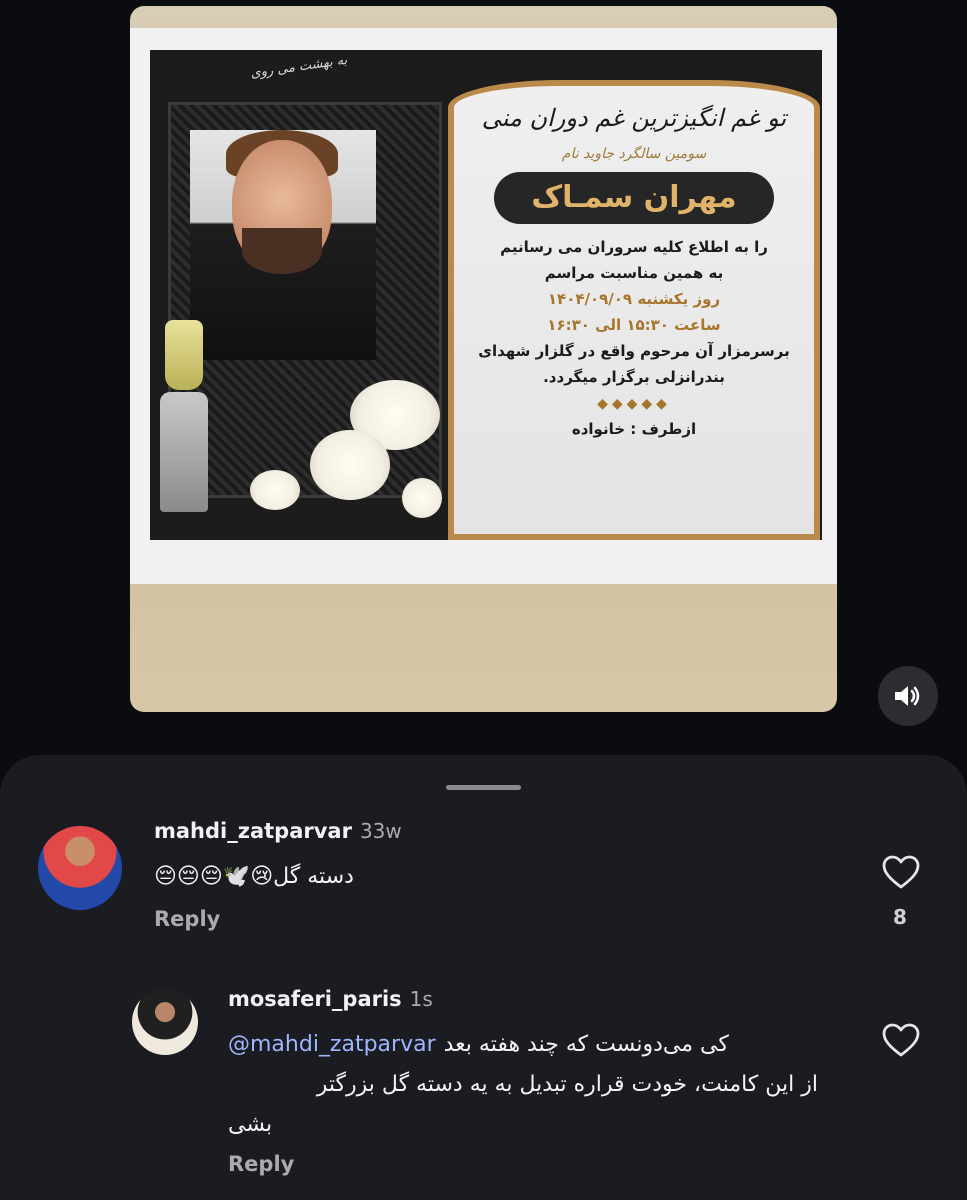 The image size is (967, 1200). What do you see at coordinates (421, 999) in the screenshot?
I see `comment-time: 1s` at bounding box center [421, 999].